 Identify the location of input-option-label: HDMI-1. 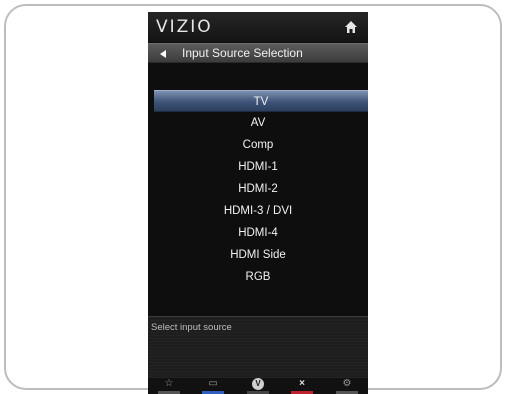
(258, 167).